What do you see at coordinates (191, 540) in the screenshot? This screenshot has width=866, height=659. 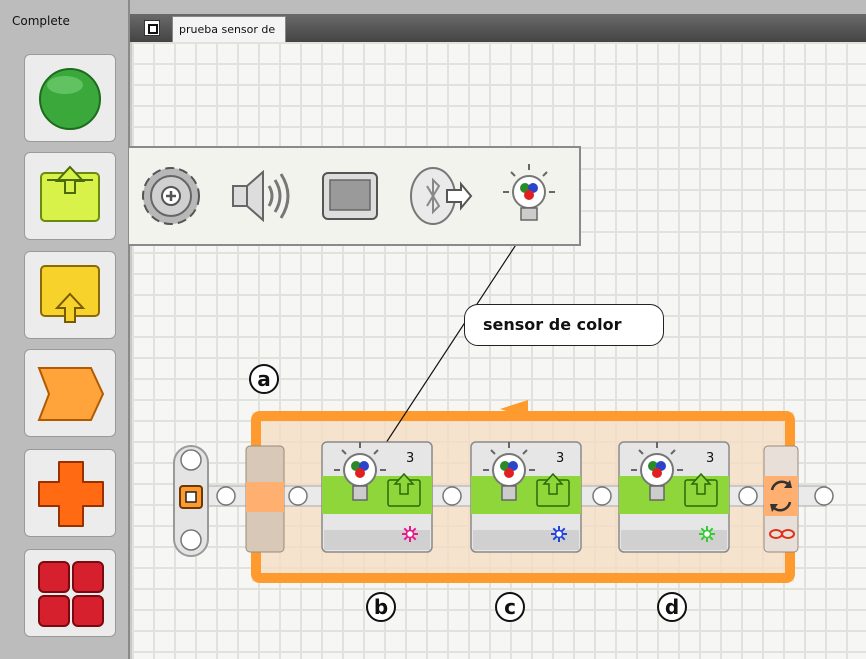 I see `start-port-bottom` at bounding box center [191, 540].